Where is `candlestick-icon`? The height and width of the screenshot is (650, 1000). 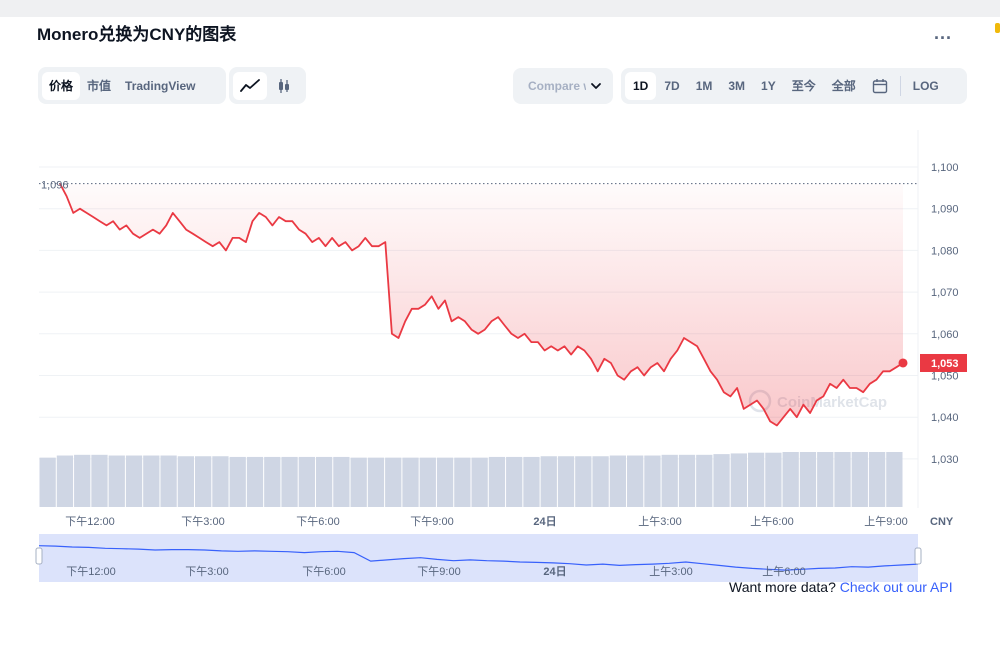
candlestick-icon is located at coordinates (284, 85).